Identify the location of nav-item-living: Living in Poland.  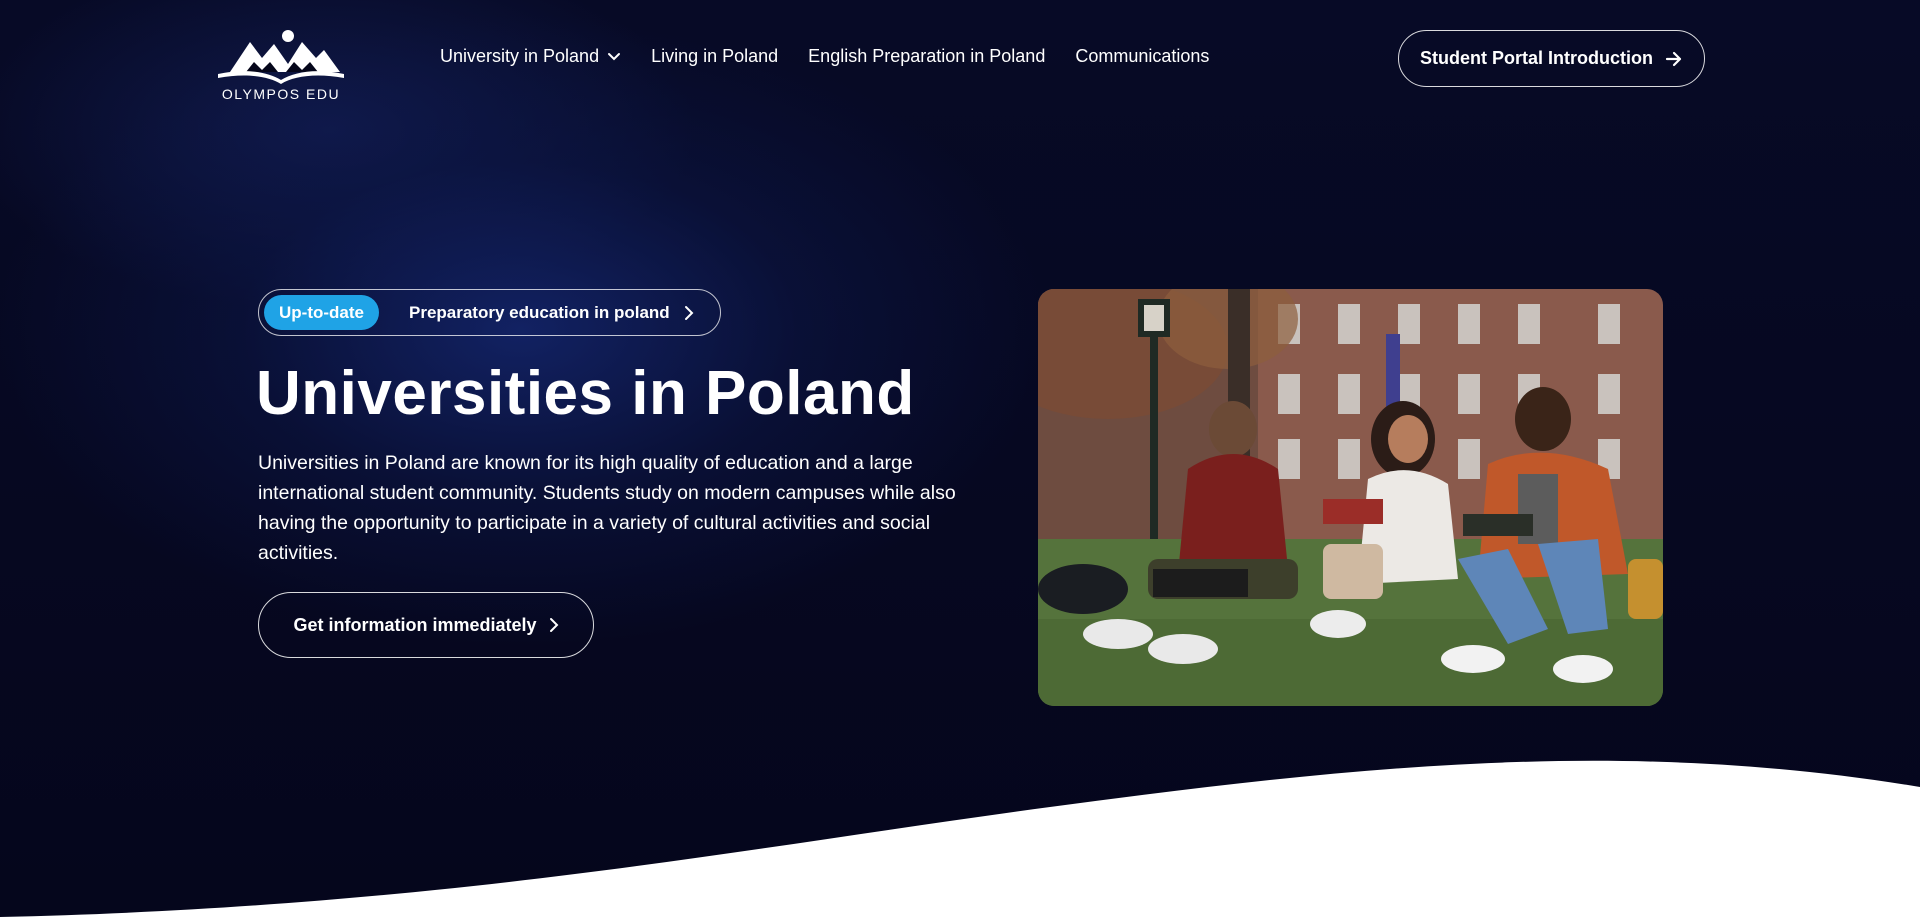
(714, 56).